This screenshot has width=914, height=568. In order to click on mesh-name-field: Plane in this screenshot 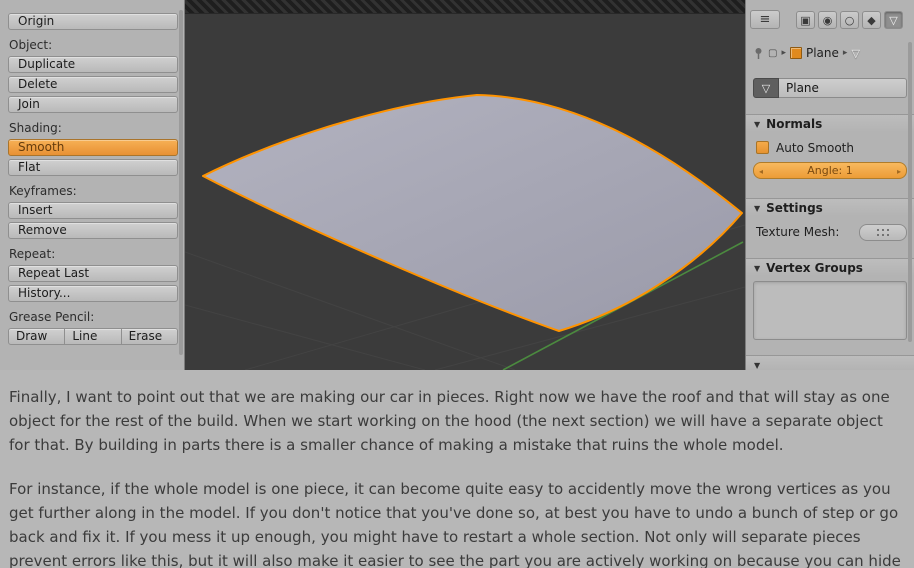, I will do `click(843, 88)`.